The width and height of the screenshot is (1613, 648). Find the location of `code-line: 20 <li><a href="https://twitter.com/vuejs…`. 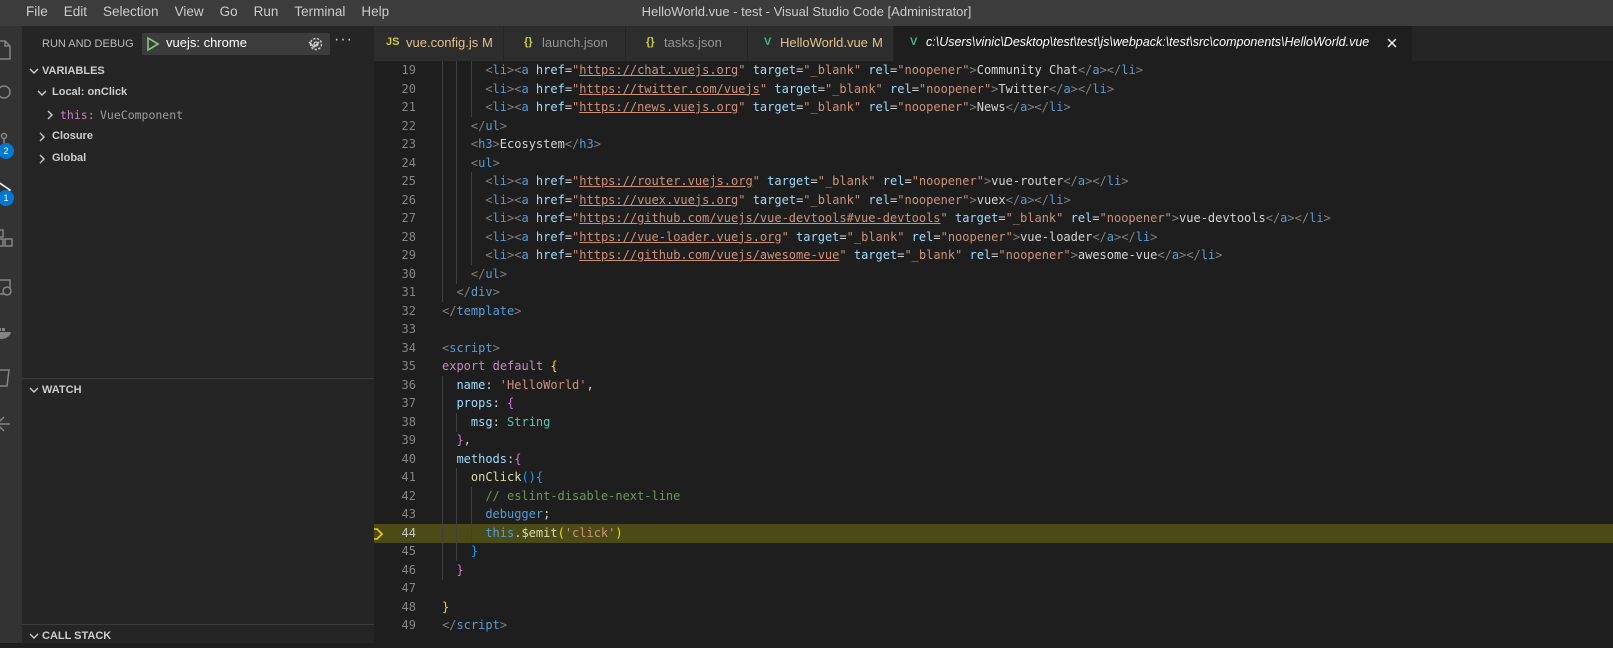

code-line: 20 <li><a href="https://twitter.com/vuejs… is located at coordinates (993, 89).